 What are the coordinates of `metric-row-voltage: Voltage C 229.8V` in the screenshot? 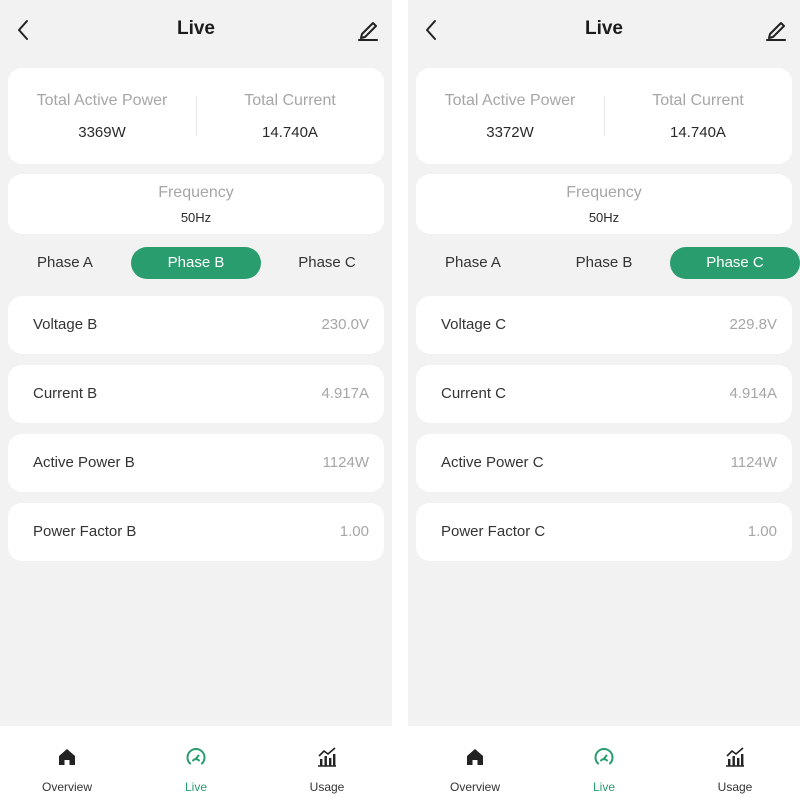 It's located at (604, 325).